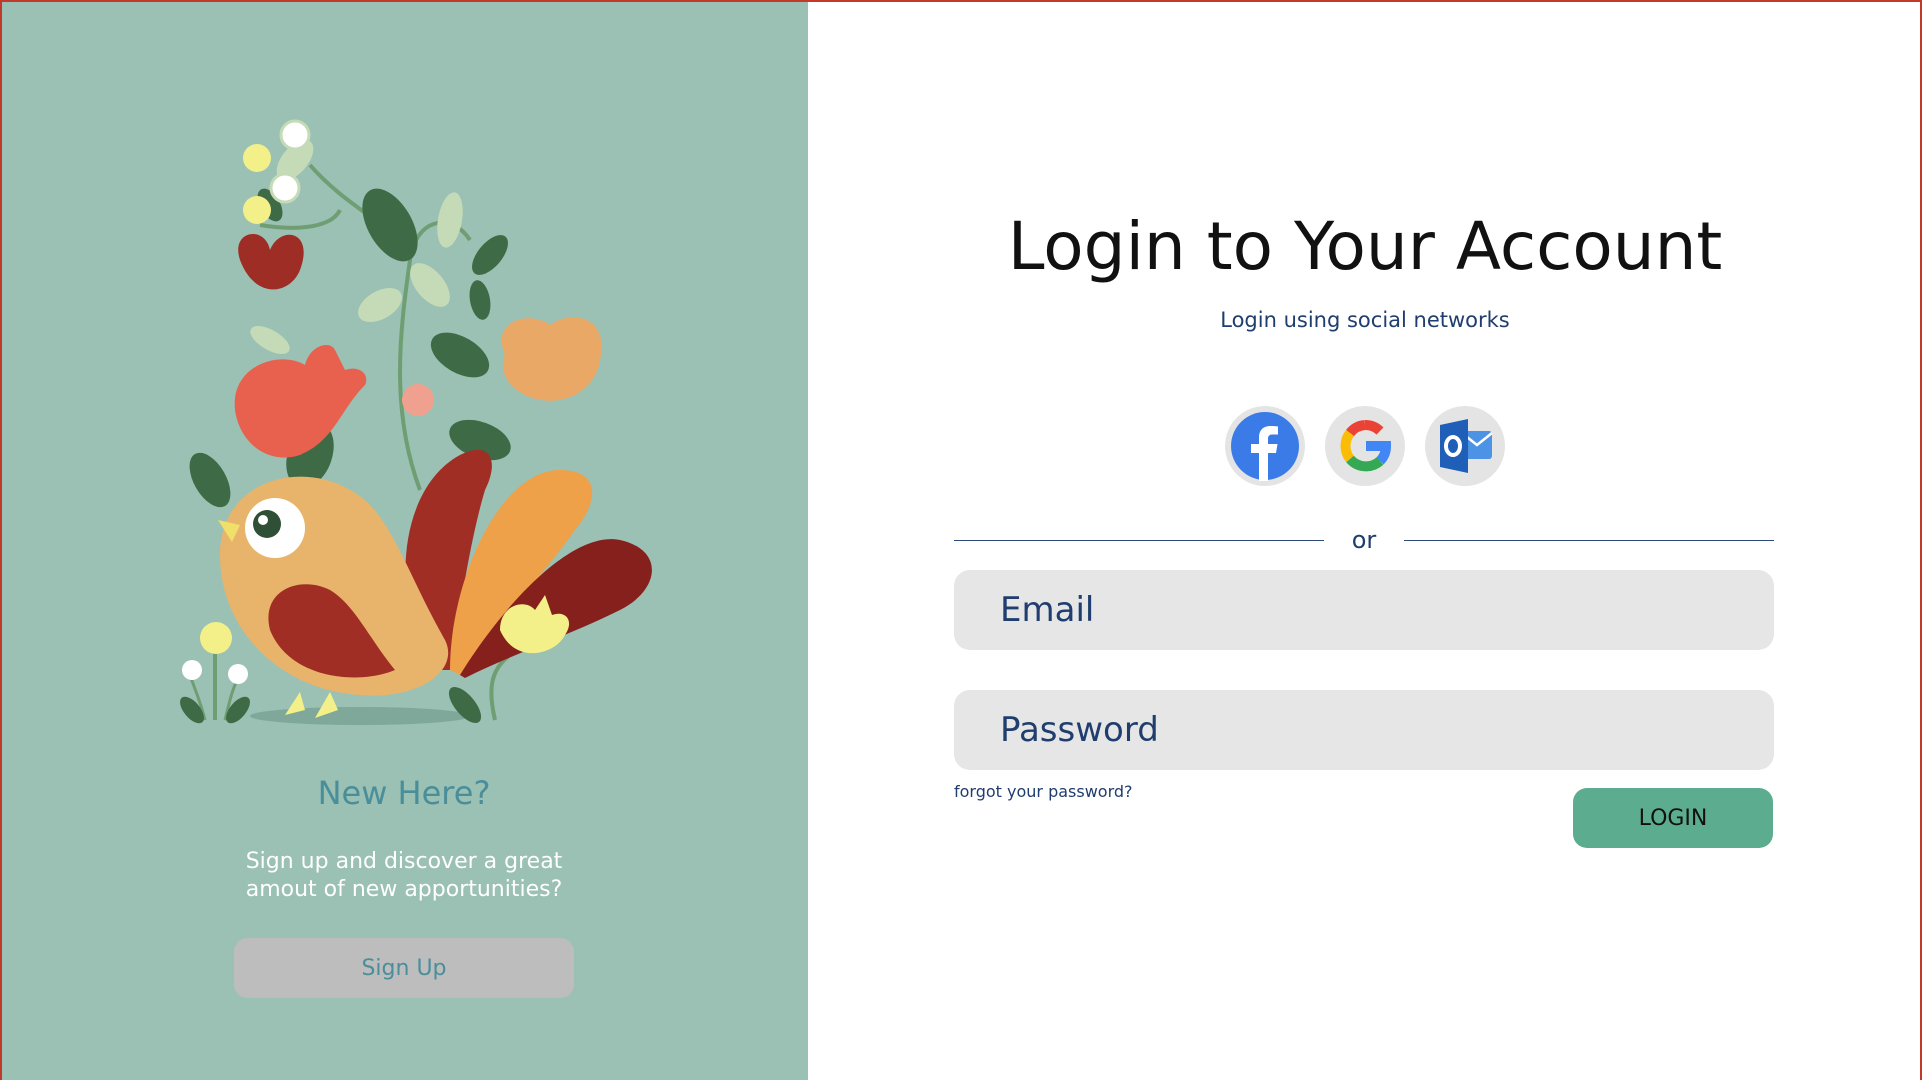 Image resolution: width=1922 pixels, height=1080 pixels. What do you see at coordinates (1365, 320) in the screenshot?
I see `social-login-subtitle: Login using social networks` at bounding box center [1365, 320].